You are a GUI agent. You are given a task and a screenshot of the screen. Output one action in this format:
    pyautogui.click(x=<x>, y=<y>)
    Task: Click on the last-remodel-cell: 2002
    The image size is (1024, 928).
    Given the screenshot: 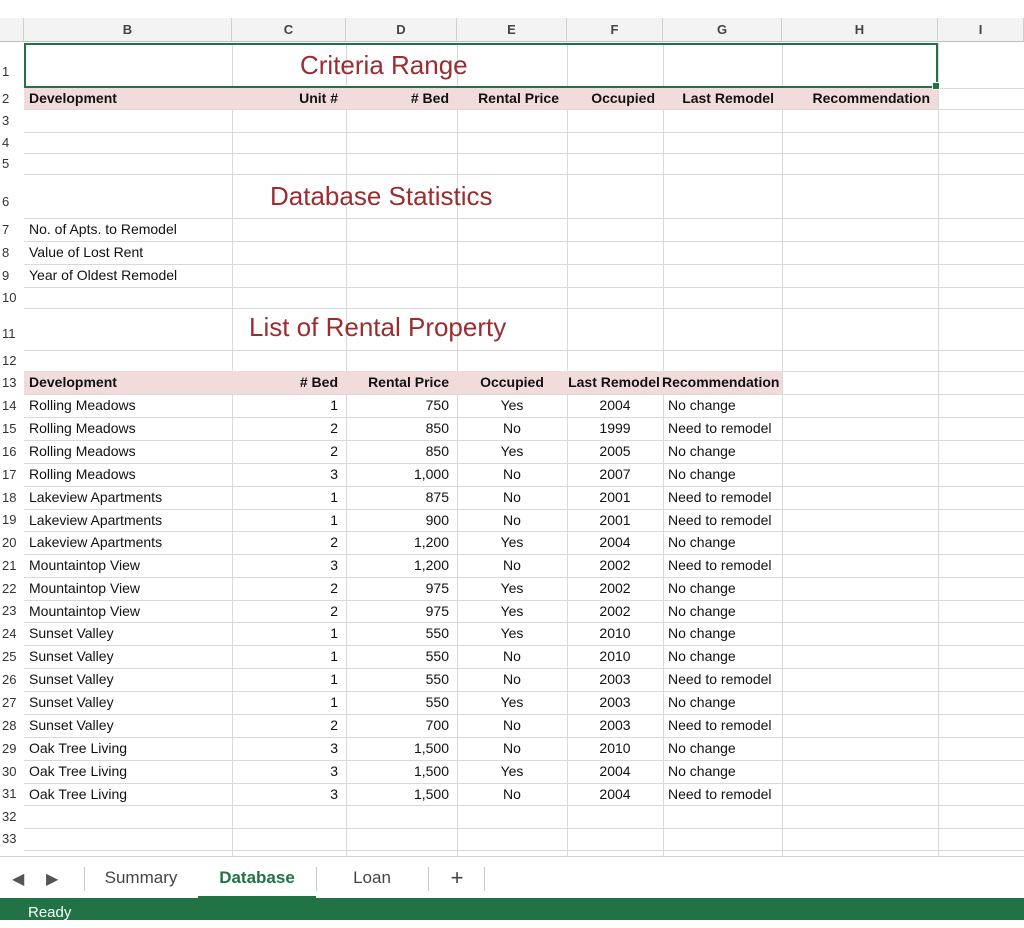 What is the action you would take?
    pyautogui.click(x=615, y=588)
    